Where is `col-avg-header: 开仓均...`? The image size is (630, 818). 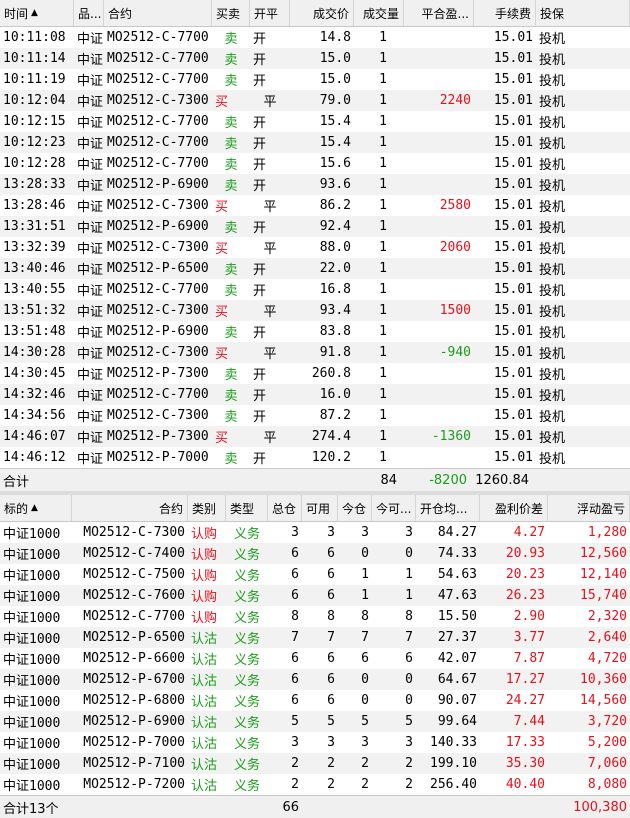 col-avg-header: 开仓均... is located at coordinates (448, 508).